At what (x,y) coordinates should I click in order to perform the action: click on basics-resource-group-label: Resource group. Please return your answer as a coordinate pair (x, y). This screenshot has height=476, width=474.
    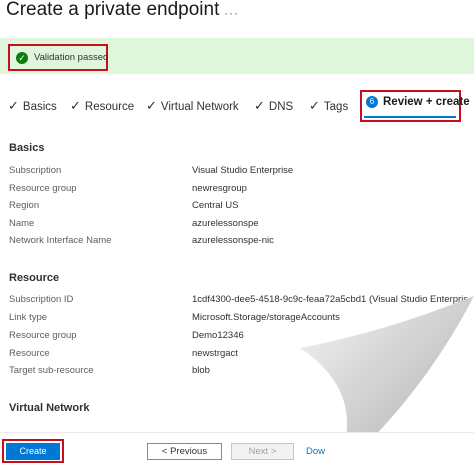
    Looking at the image, I should click on (43, 188).